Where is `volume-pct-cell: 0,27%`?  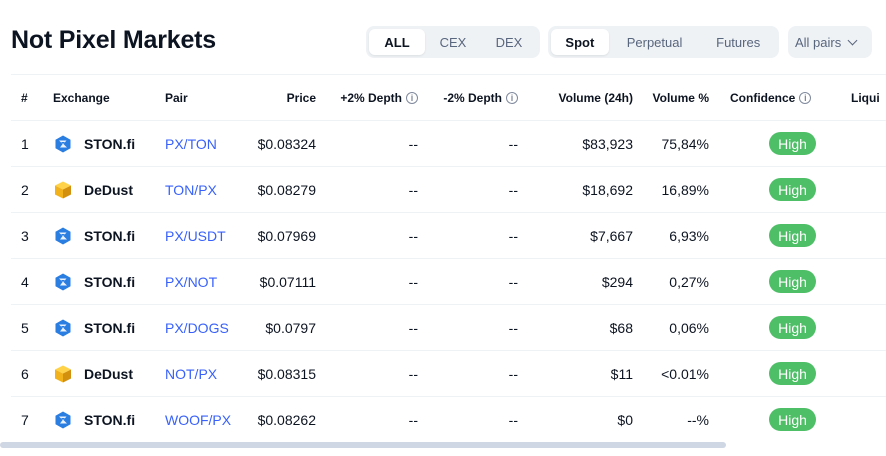
volume-pct-cell: 0,27% is located at coordinates (689, 281).